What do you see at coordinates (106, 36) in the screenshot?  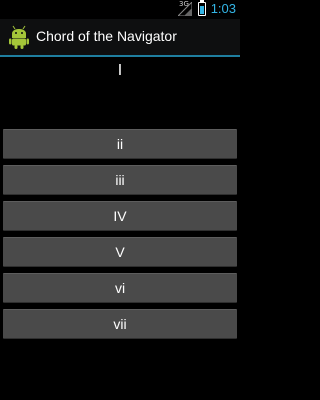 I see `app-title: Chord of the Navigator` at bounding box center [106, 36].